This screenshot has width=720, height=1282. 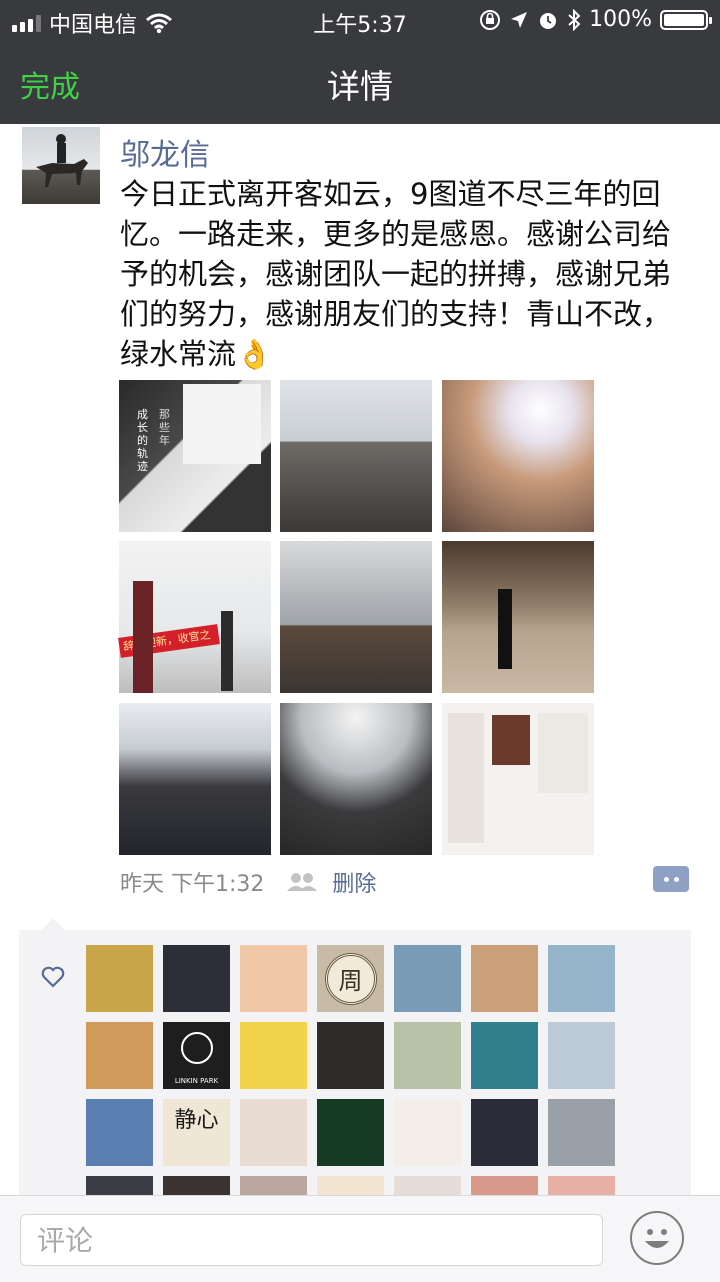 What do you see at coordinates (164, 427) in the screenshot?
I see `photo-1-poster-2: 那些年` at bounding box center [164, 427].